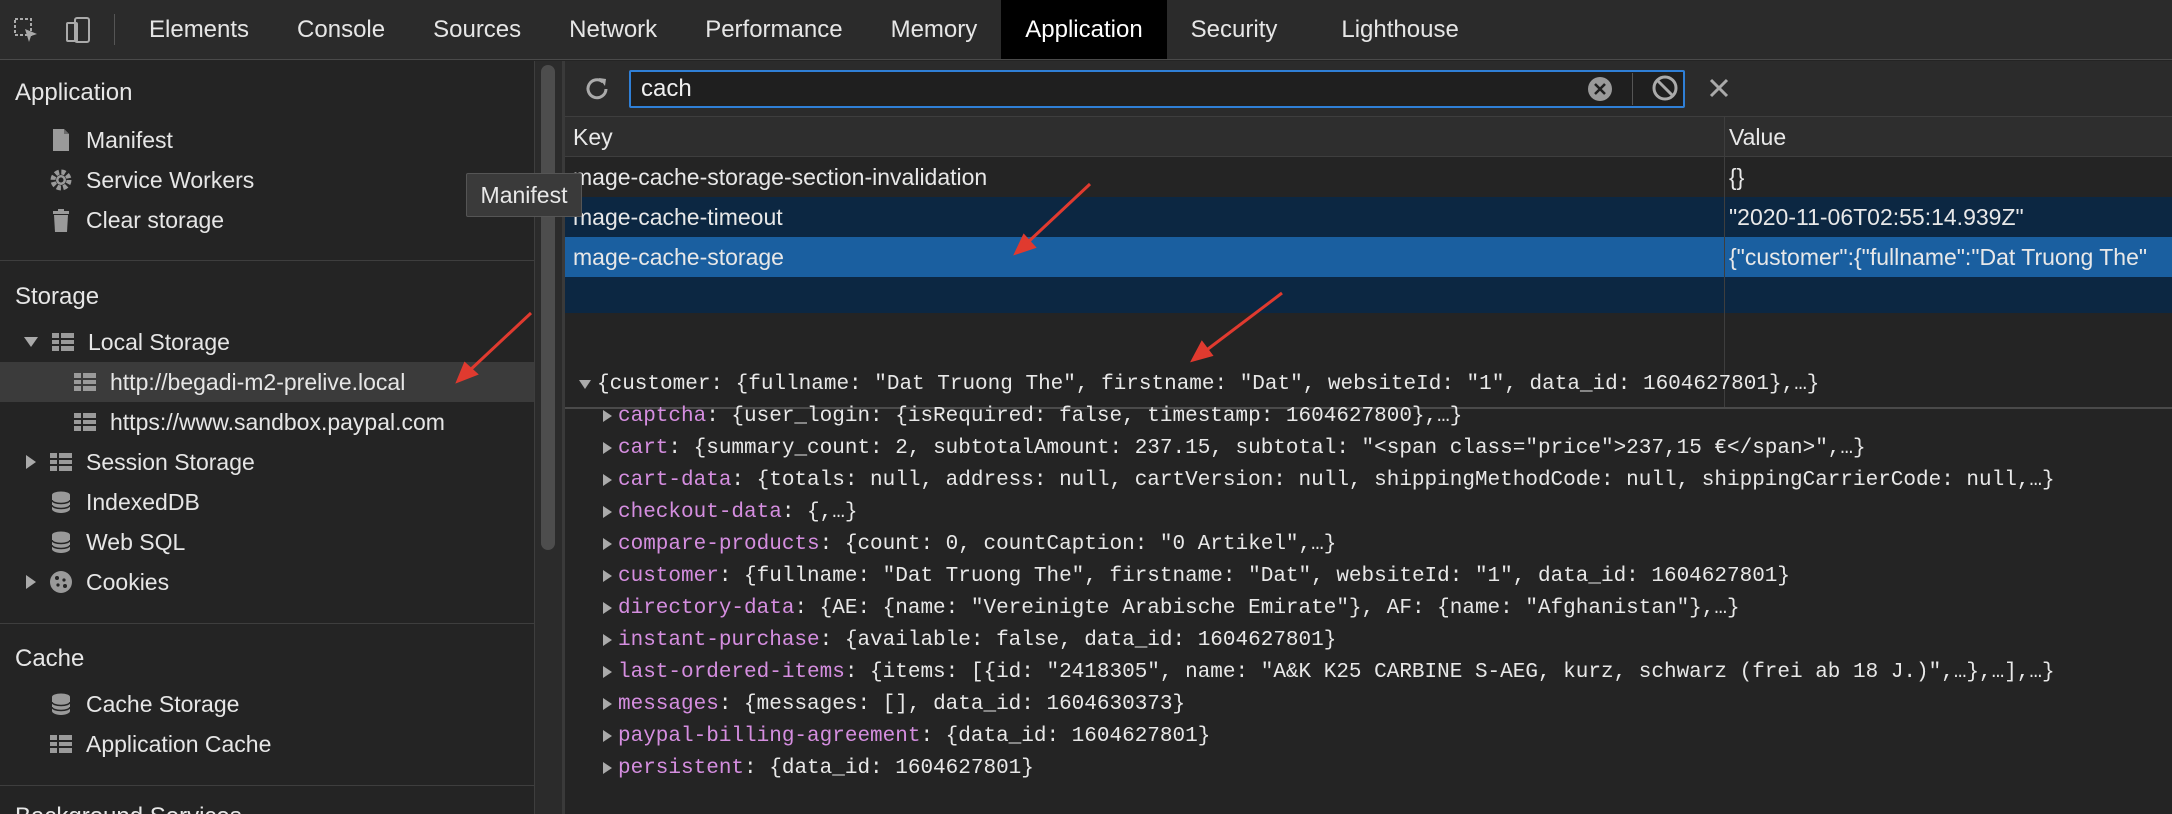  Describe the element at coordinates (159, 341) in the screenshot. I see `sidebar-item-label: Local Storage` at that location.